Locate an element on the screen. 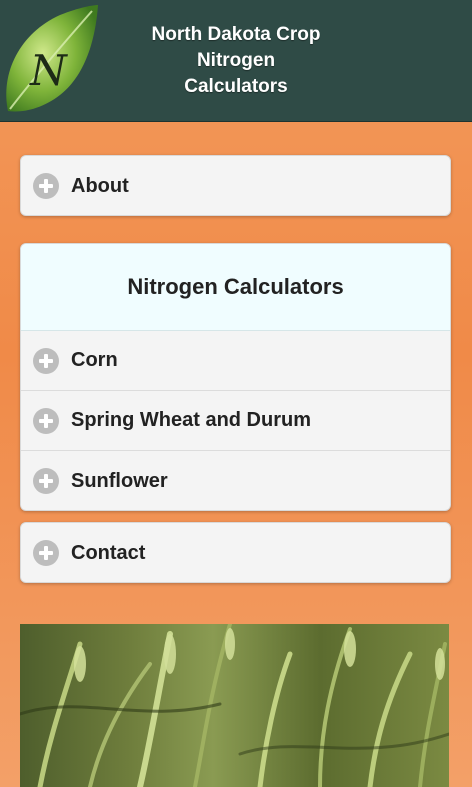 This screenshot has height=787, width=472. contact-panel: Contact is located at coordinates (235, 552).